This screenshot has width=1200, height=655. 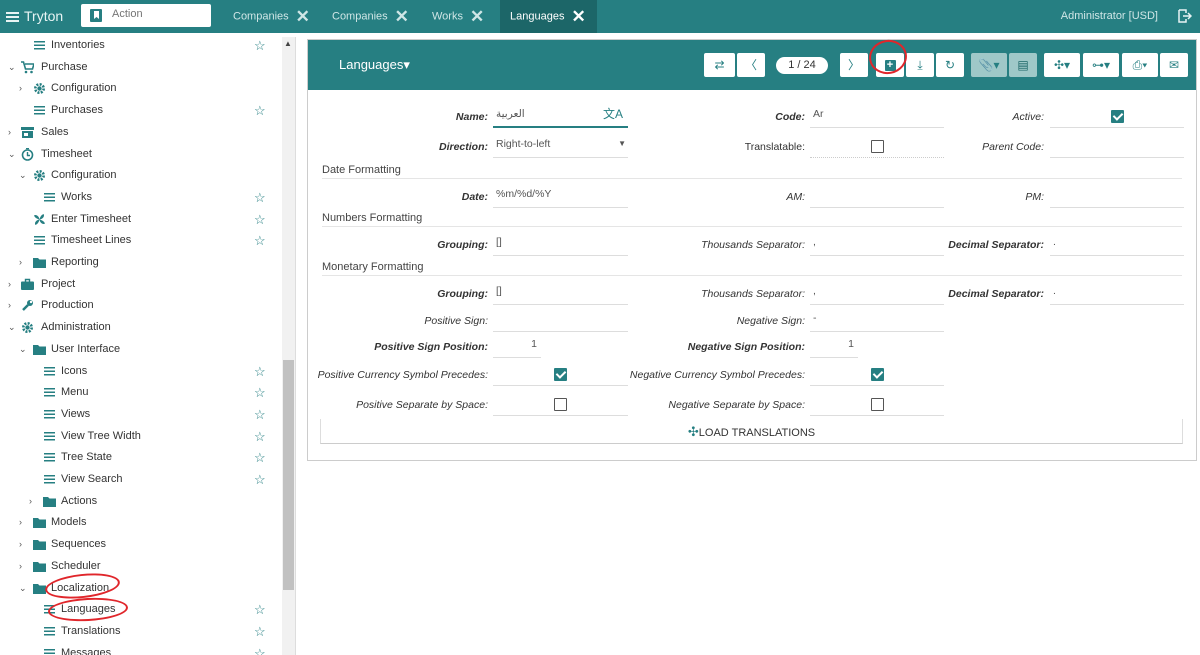 I want to click on sidebar-item-scheduler: › Scheduler, so click(x=140, y=566).